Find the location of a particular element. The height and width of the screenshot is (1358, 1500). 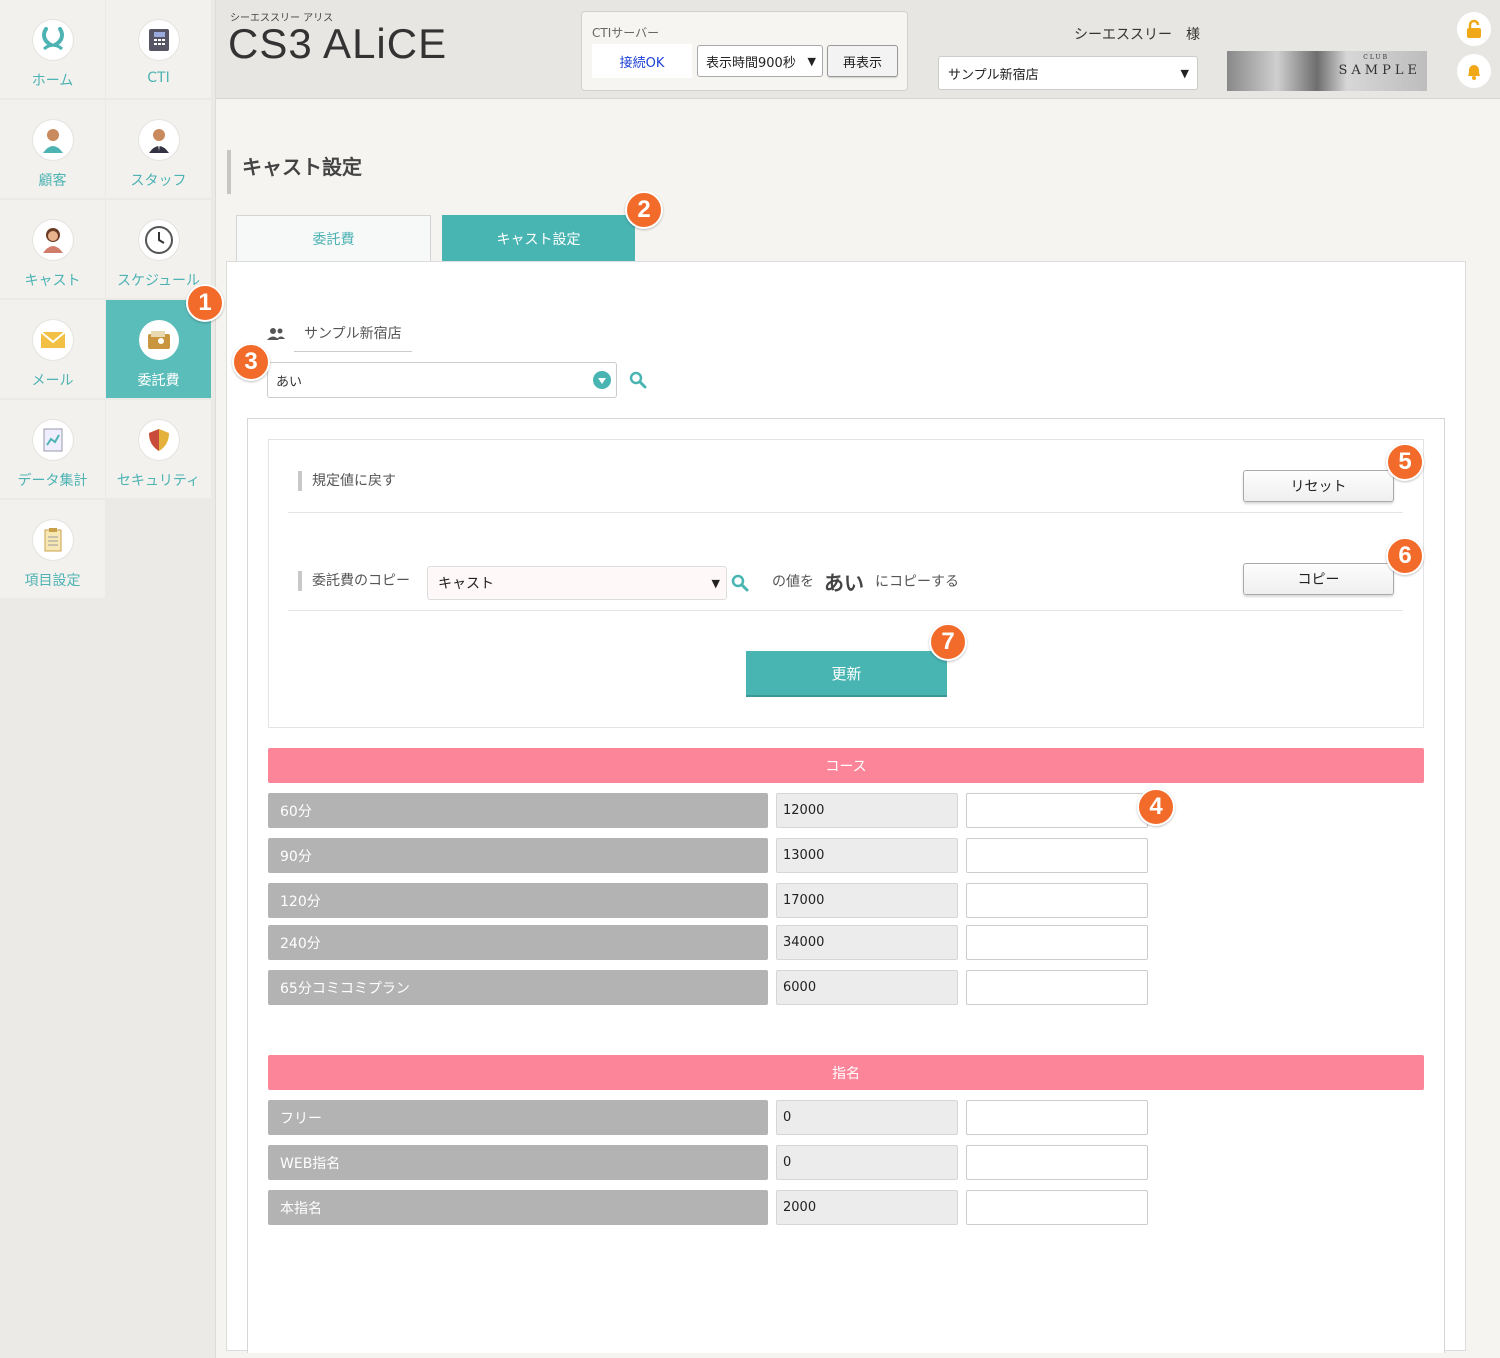

sidebar-item-security: セキュリティ is located at coordinates (158, 449).